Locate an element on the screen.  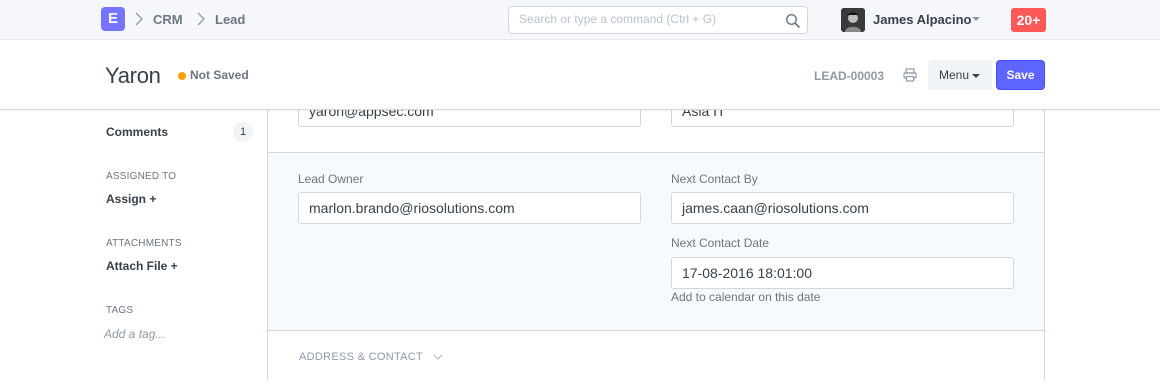
next-contact-date-help: Add to calendar on this date is located at coordinates (746, 297).